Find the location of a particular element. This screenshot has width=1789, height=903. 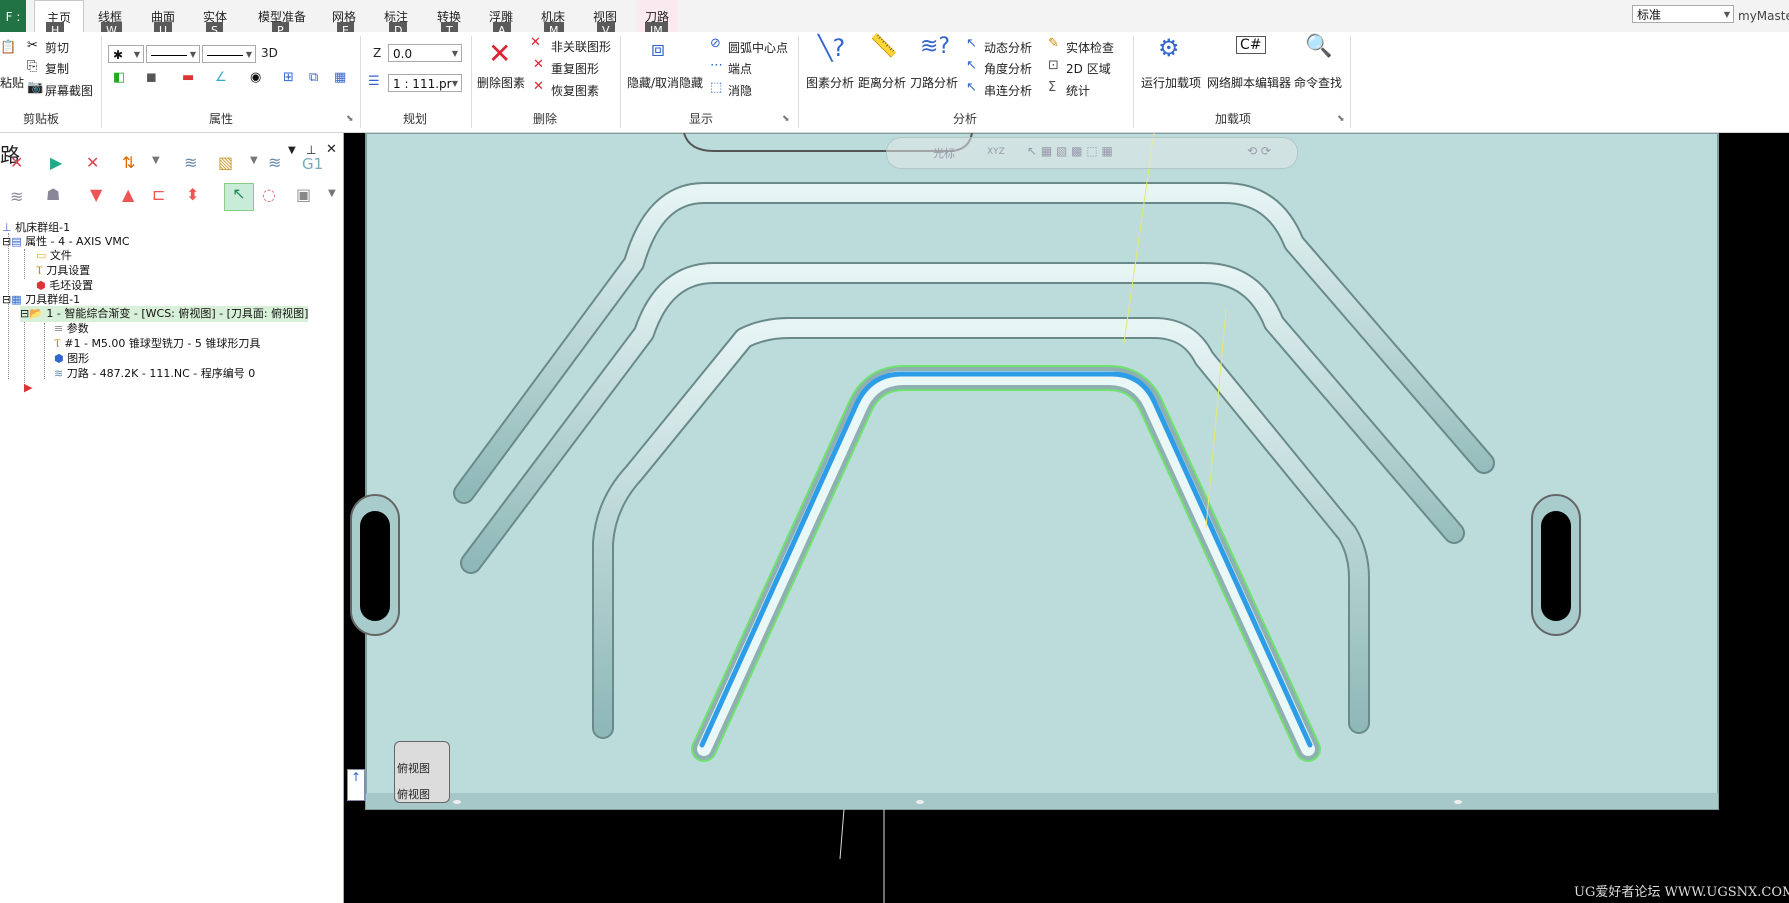

expand-icon: ⬍ is located at coordinates (192, 194).